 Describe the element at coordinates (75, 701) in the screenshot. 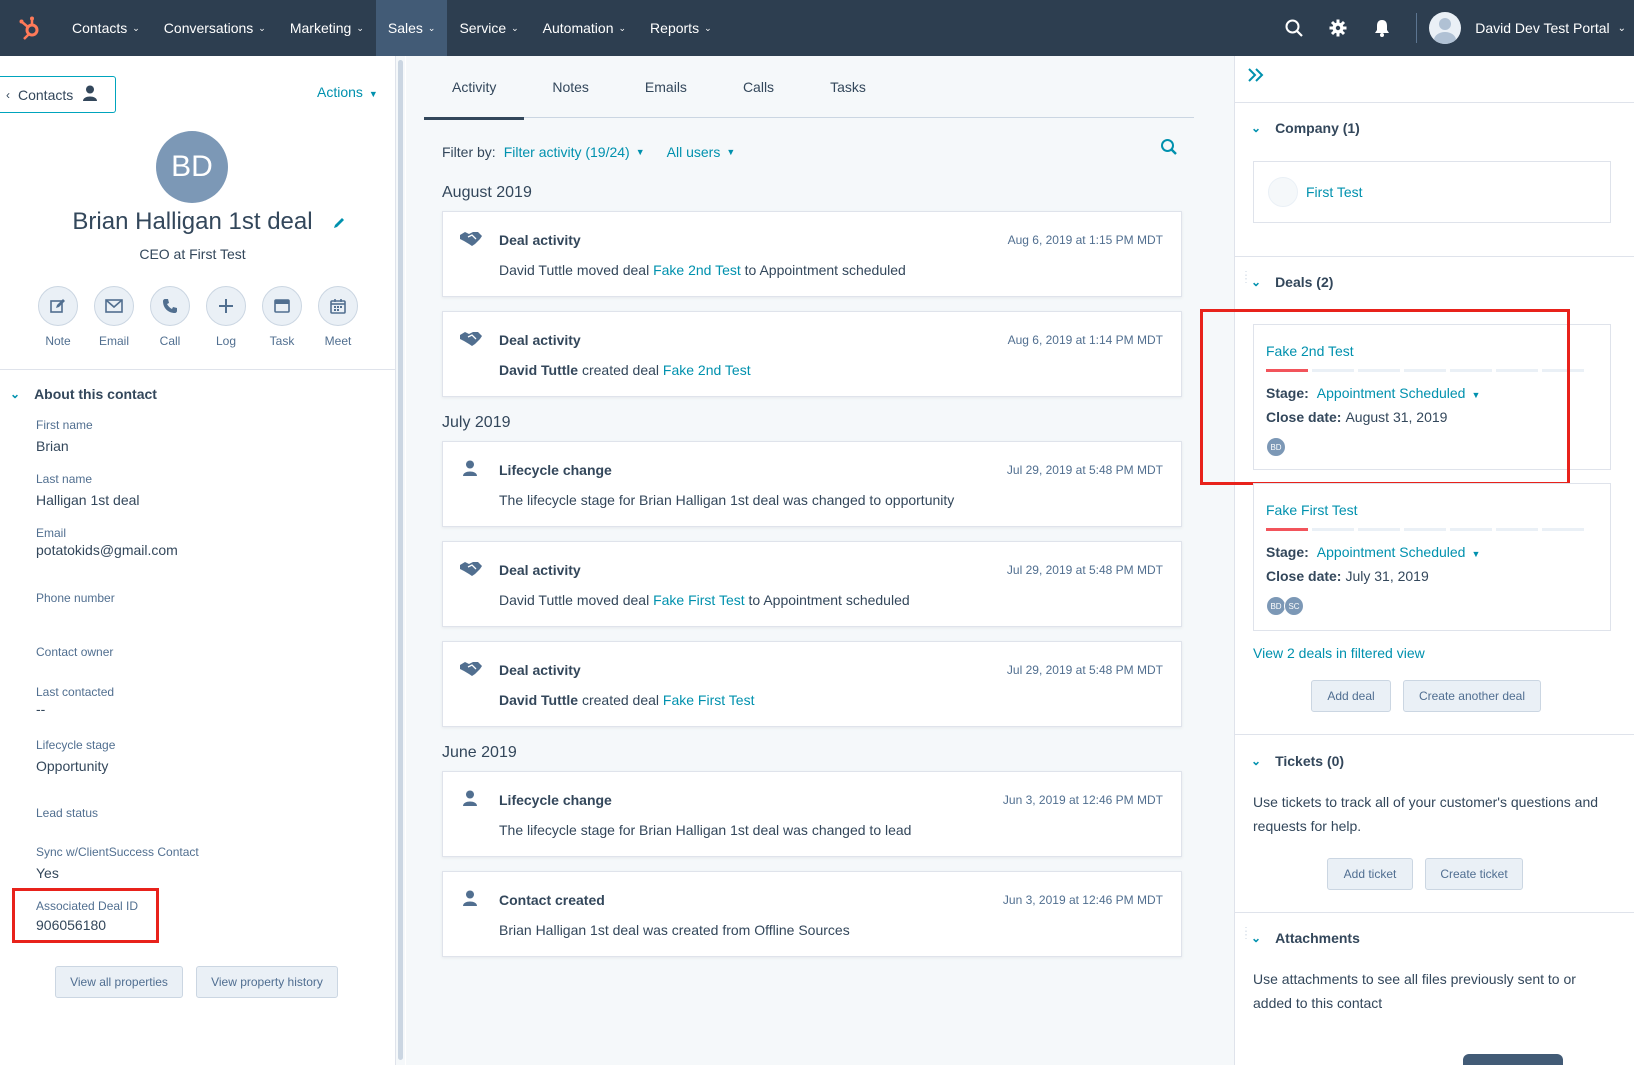

I see `property-last-contacted: Last contacted --` at that location.